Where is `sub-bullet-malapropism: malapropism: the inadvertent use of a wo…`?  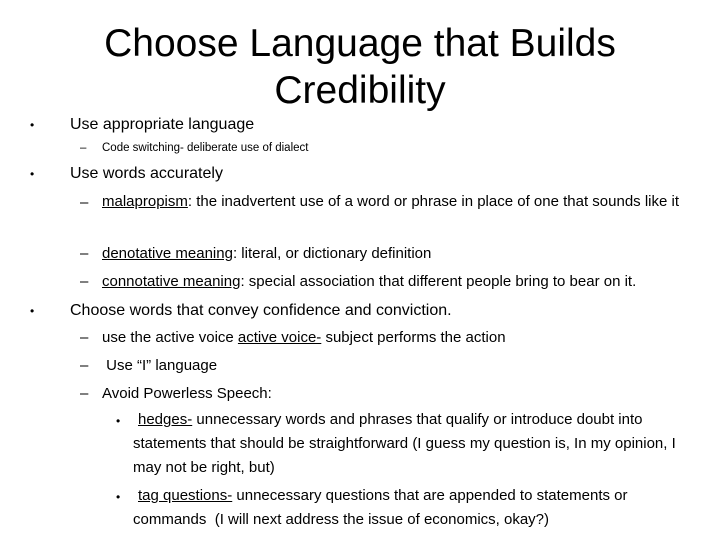
sub-bullet-malapropism: malapropism: the inadvertent use of a wo… is located at coordinates (397, 202).